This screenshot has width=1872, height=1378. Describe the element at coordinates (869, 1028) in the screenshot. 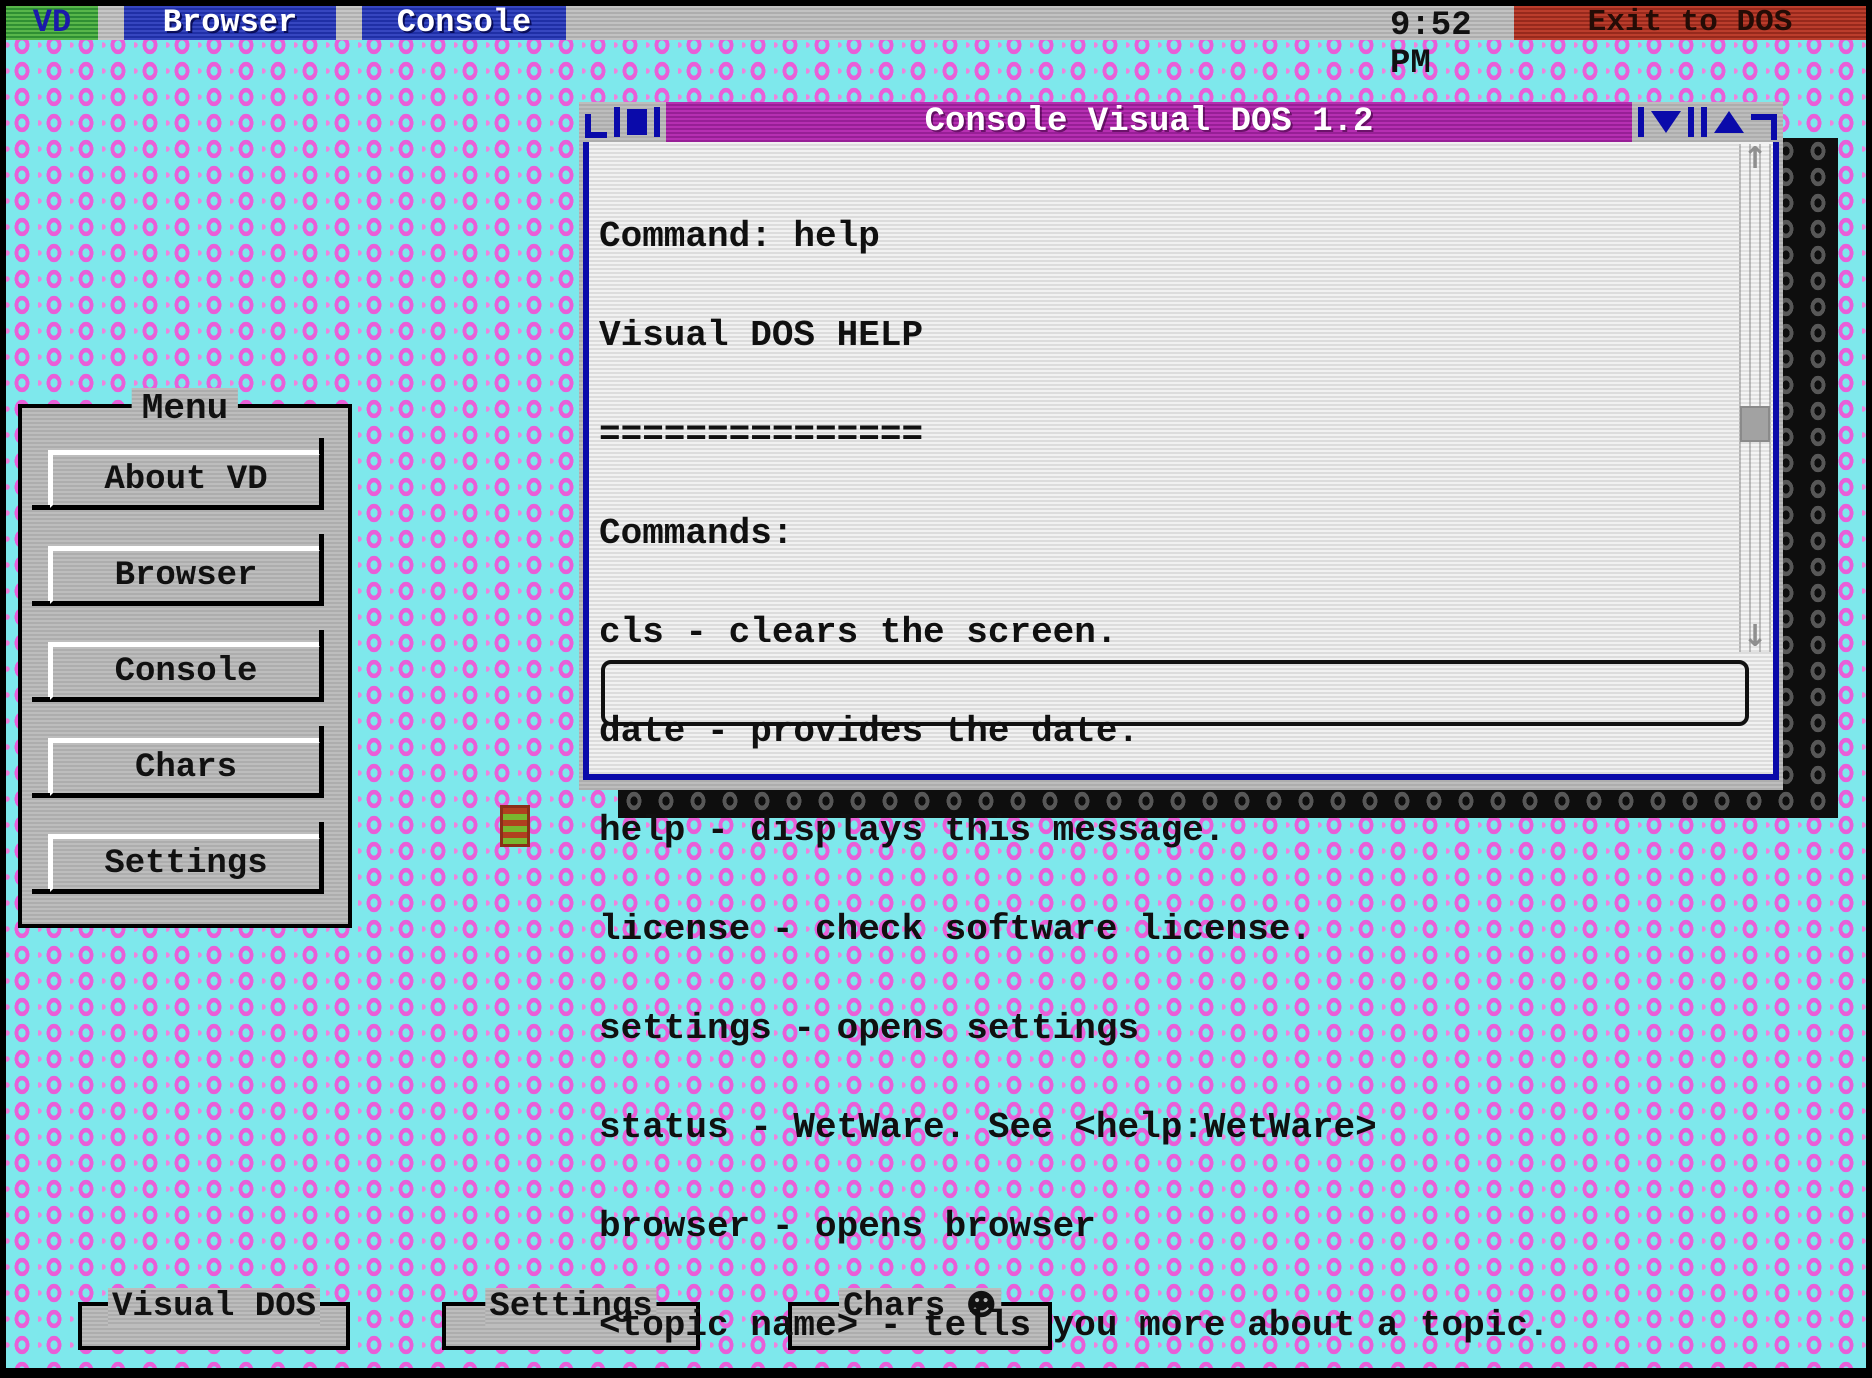

I see `console-line: settings - opens settings` at that location.